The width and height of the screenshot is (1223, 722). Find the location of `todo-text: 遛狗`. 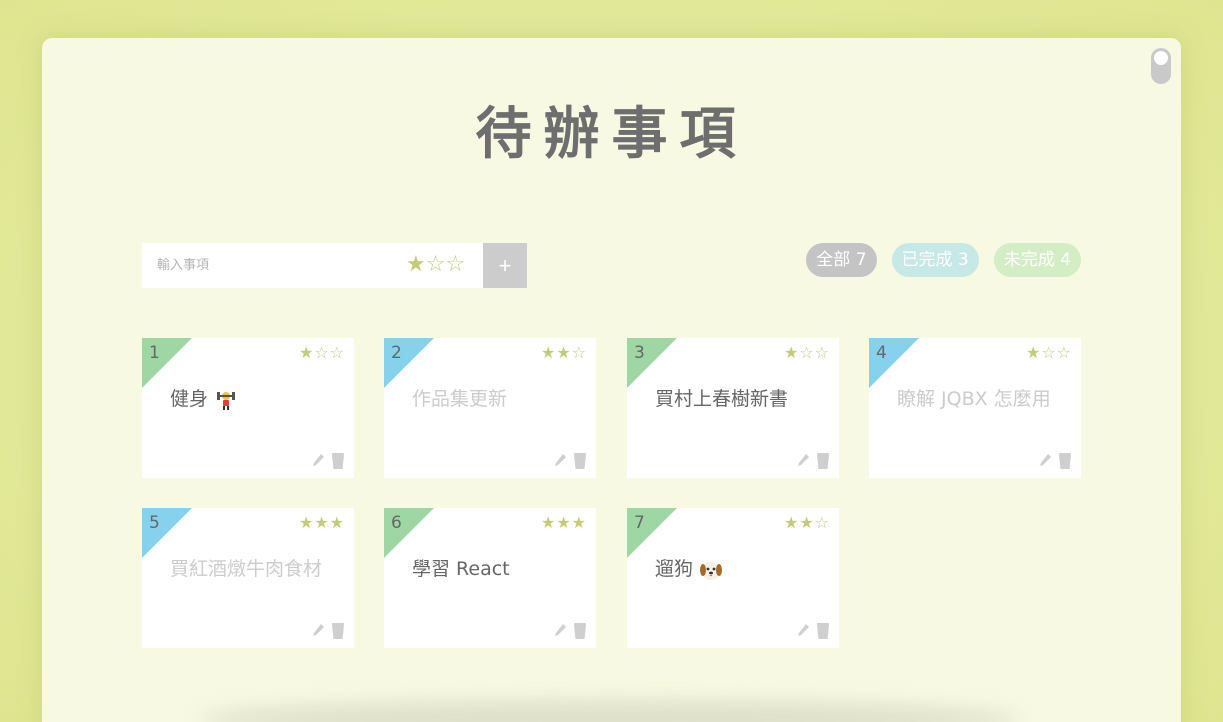

todo-text: 遛狗 is located at coordinates (674, 569).